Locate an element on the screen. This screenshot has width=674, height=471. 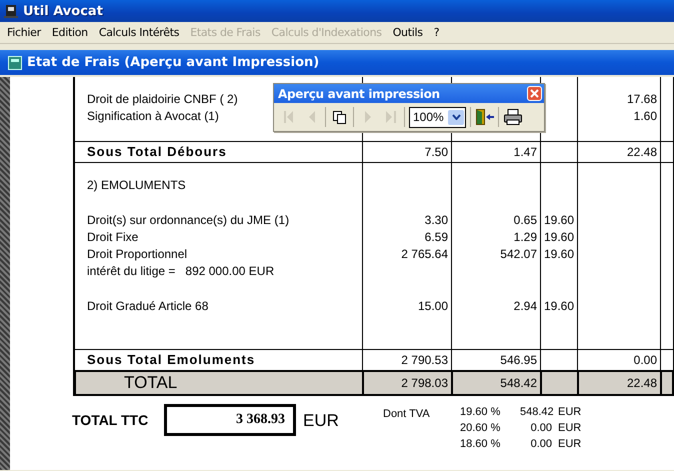
vat-label: Dont TVA is located at coordinates (407, 413).